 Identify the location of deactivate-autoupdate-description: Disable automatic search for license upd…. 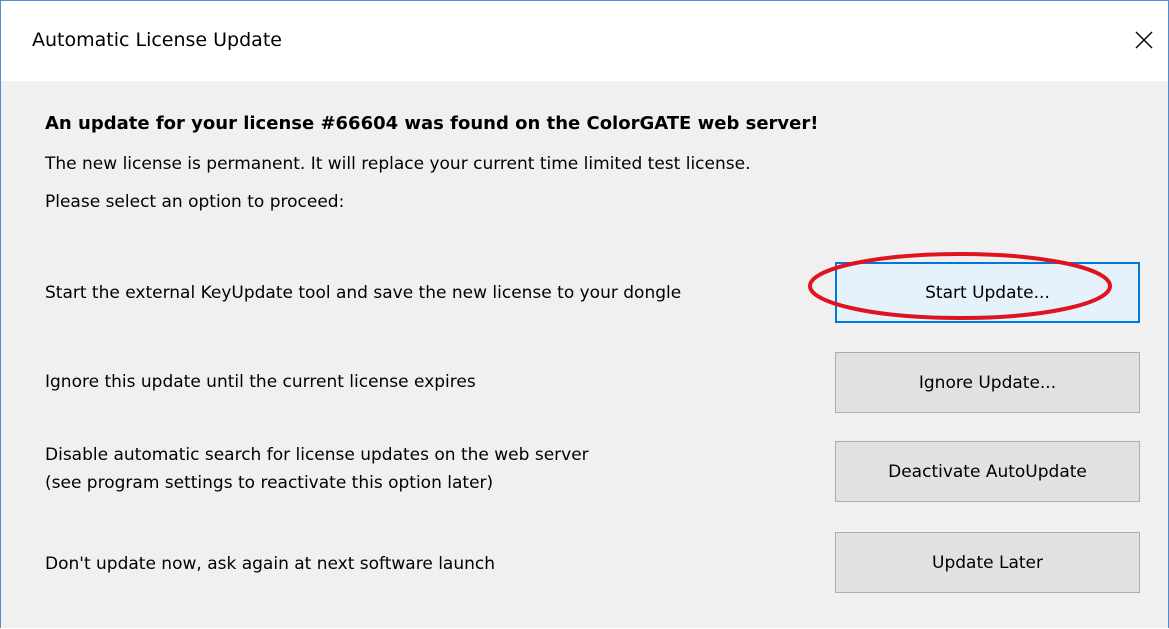
(317, 469).